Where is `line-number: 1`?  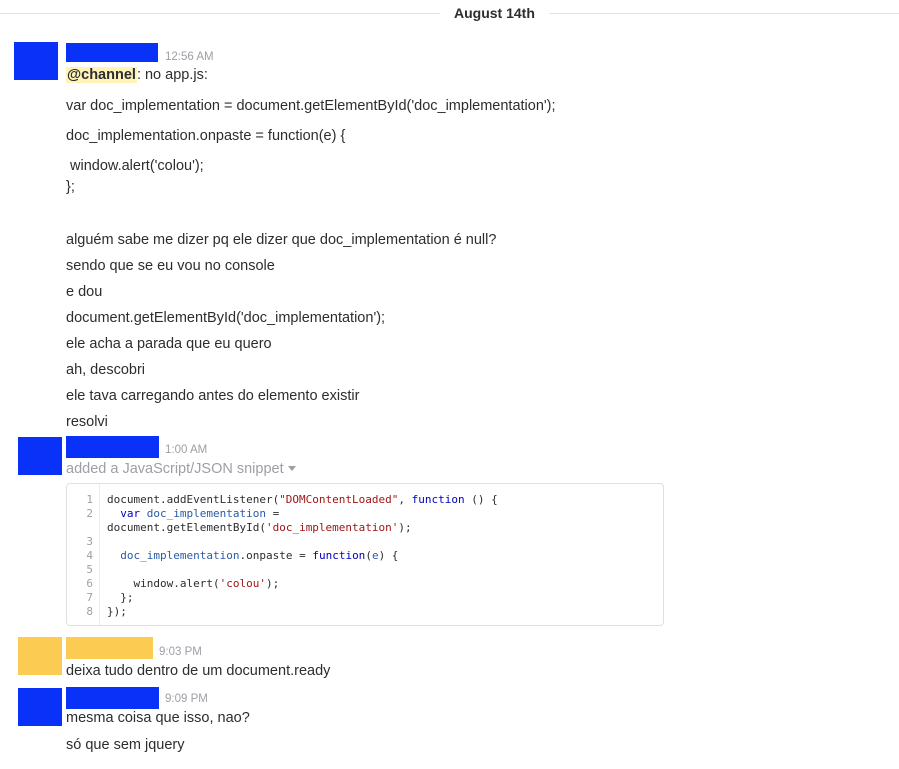
line-number: 1 is located at coordinates (89, 499).